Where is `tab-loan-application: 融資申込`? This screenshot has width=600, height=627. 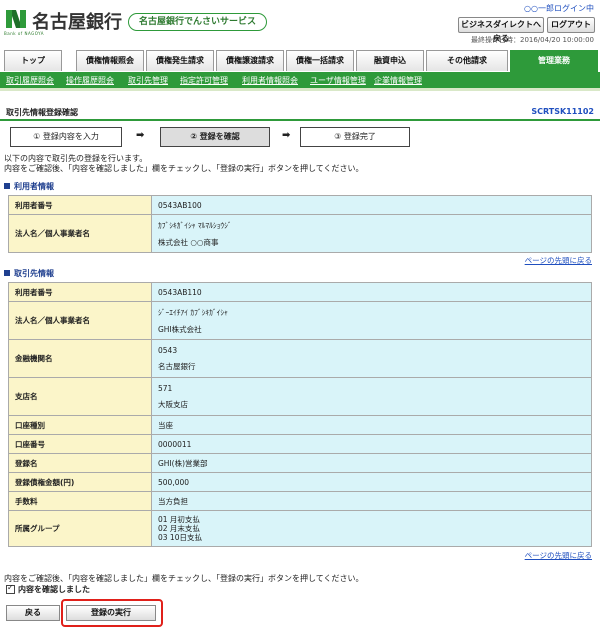 tab-loan-application: 融資申込 is located at coordinates (390, 60).